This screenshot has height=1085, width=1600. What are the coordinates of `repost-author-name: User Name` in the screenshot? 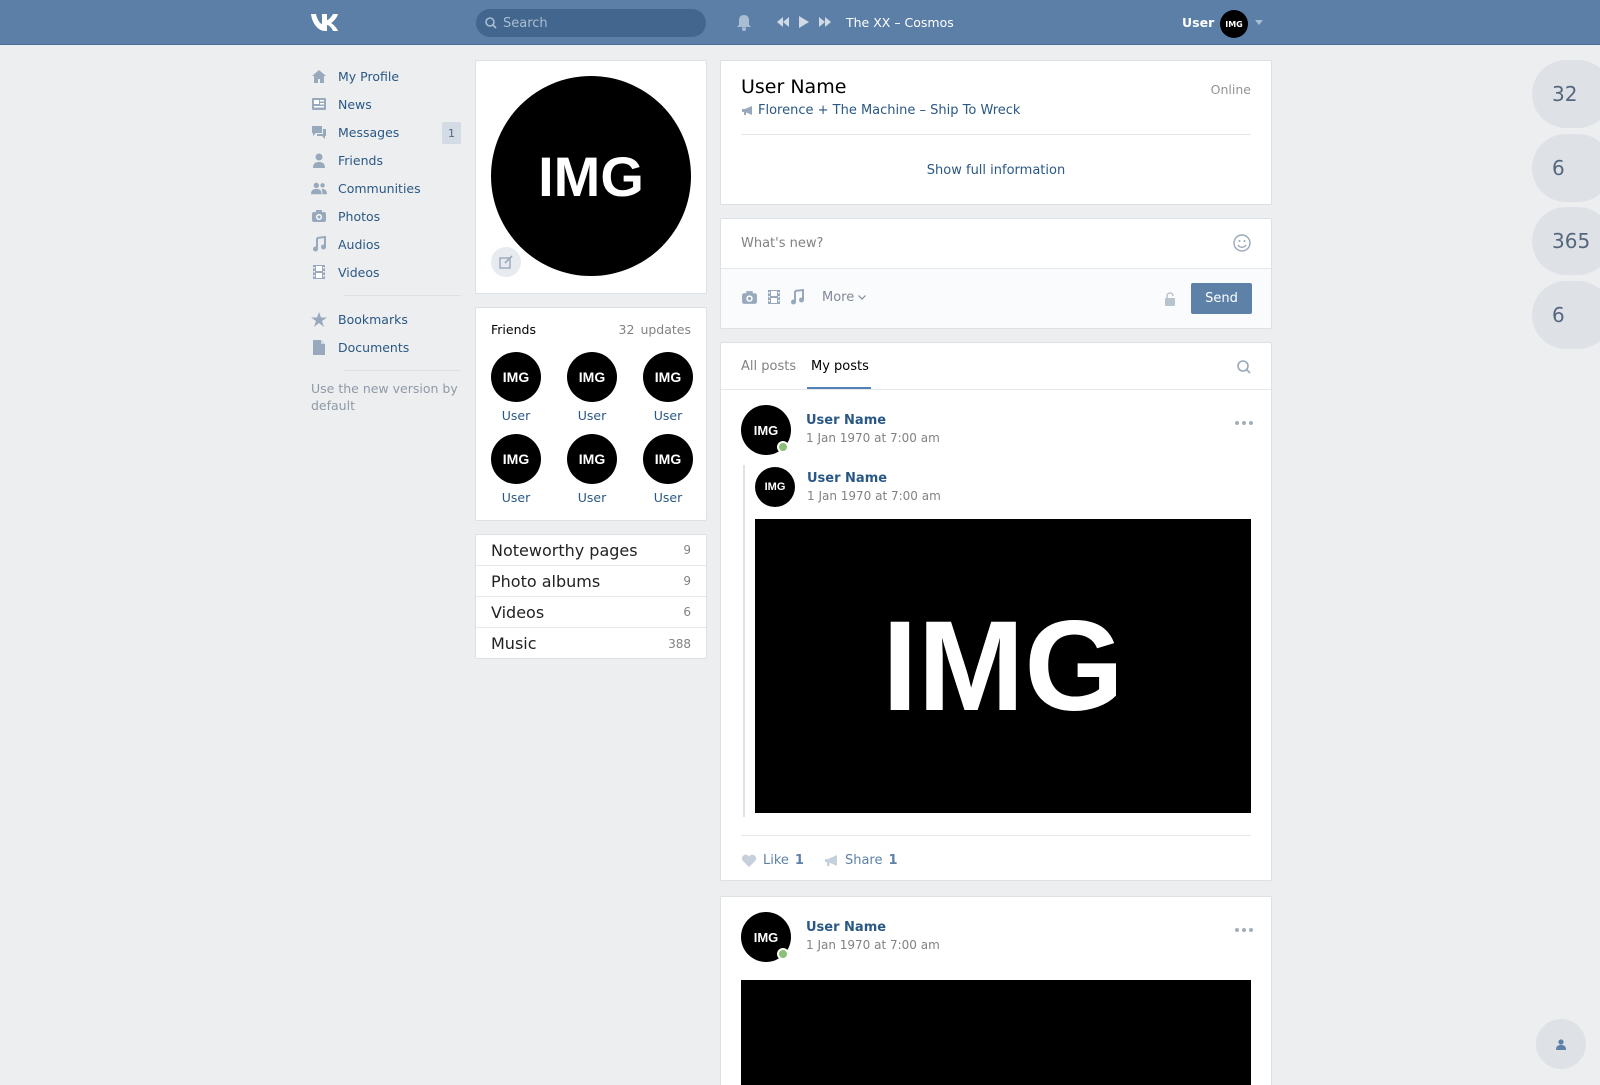 It's located at (847, 478).